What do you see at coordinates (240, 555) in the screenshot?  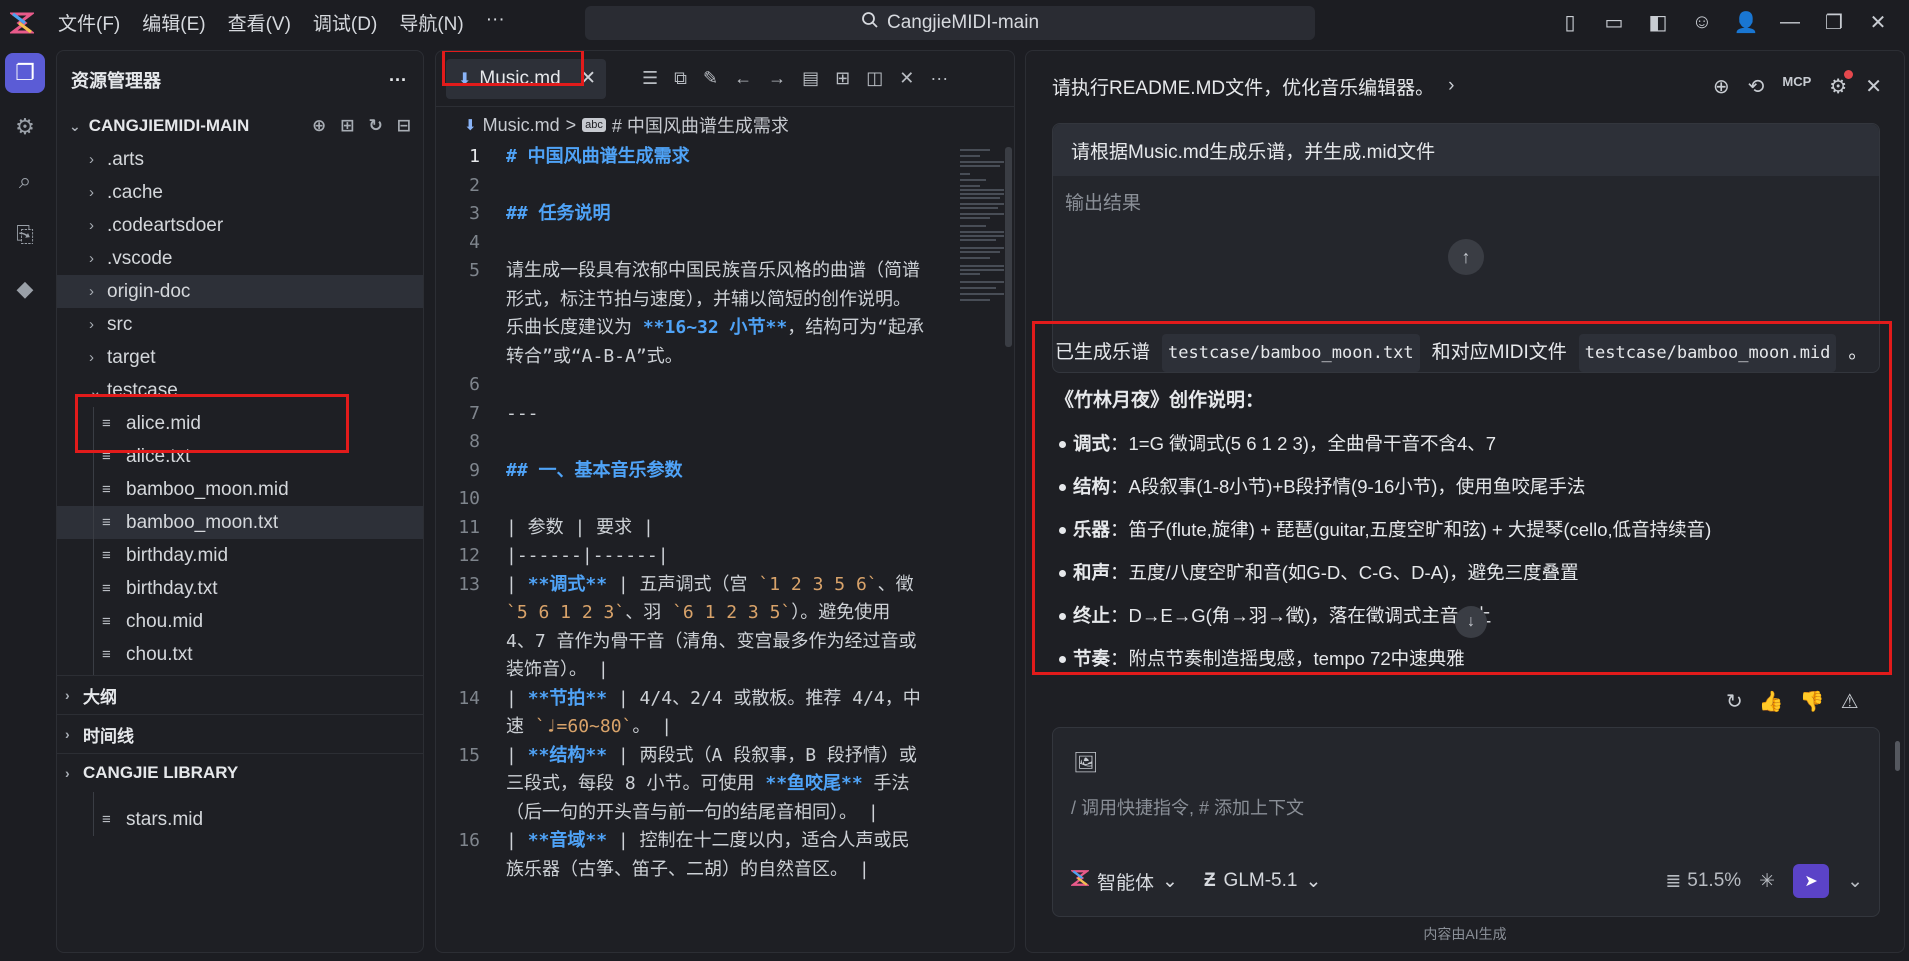 I see `tree-file: ≡ birthday.mid` at bounding box center [240, 555].